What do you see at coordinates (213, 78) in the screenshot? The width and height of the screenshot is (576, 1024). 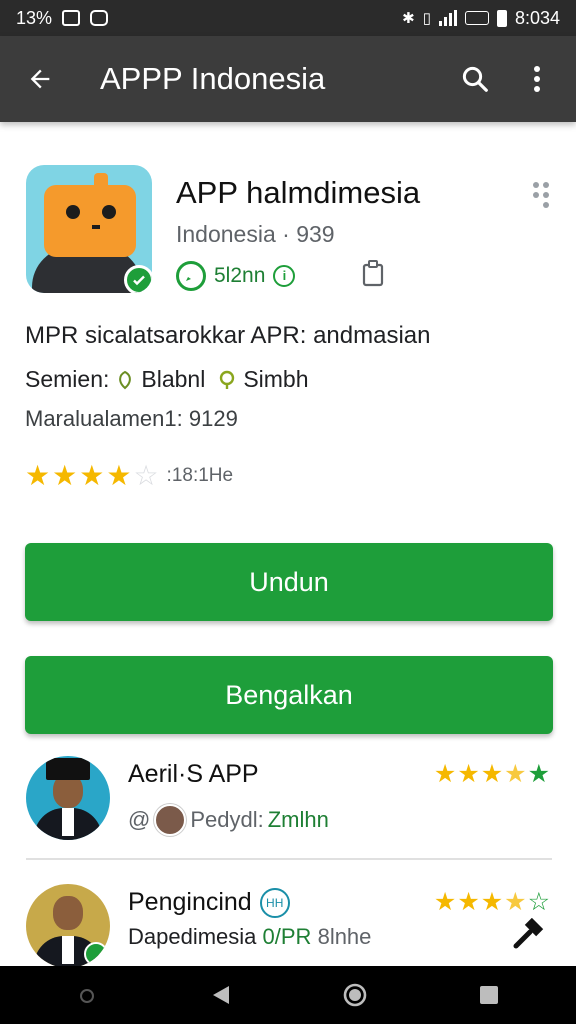 I see `page-title: APPP Indonesia` at bounding box center [213, 78].